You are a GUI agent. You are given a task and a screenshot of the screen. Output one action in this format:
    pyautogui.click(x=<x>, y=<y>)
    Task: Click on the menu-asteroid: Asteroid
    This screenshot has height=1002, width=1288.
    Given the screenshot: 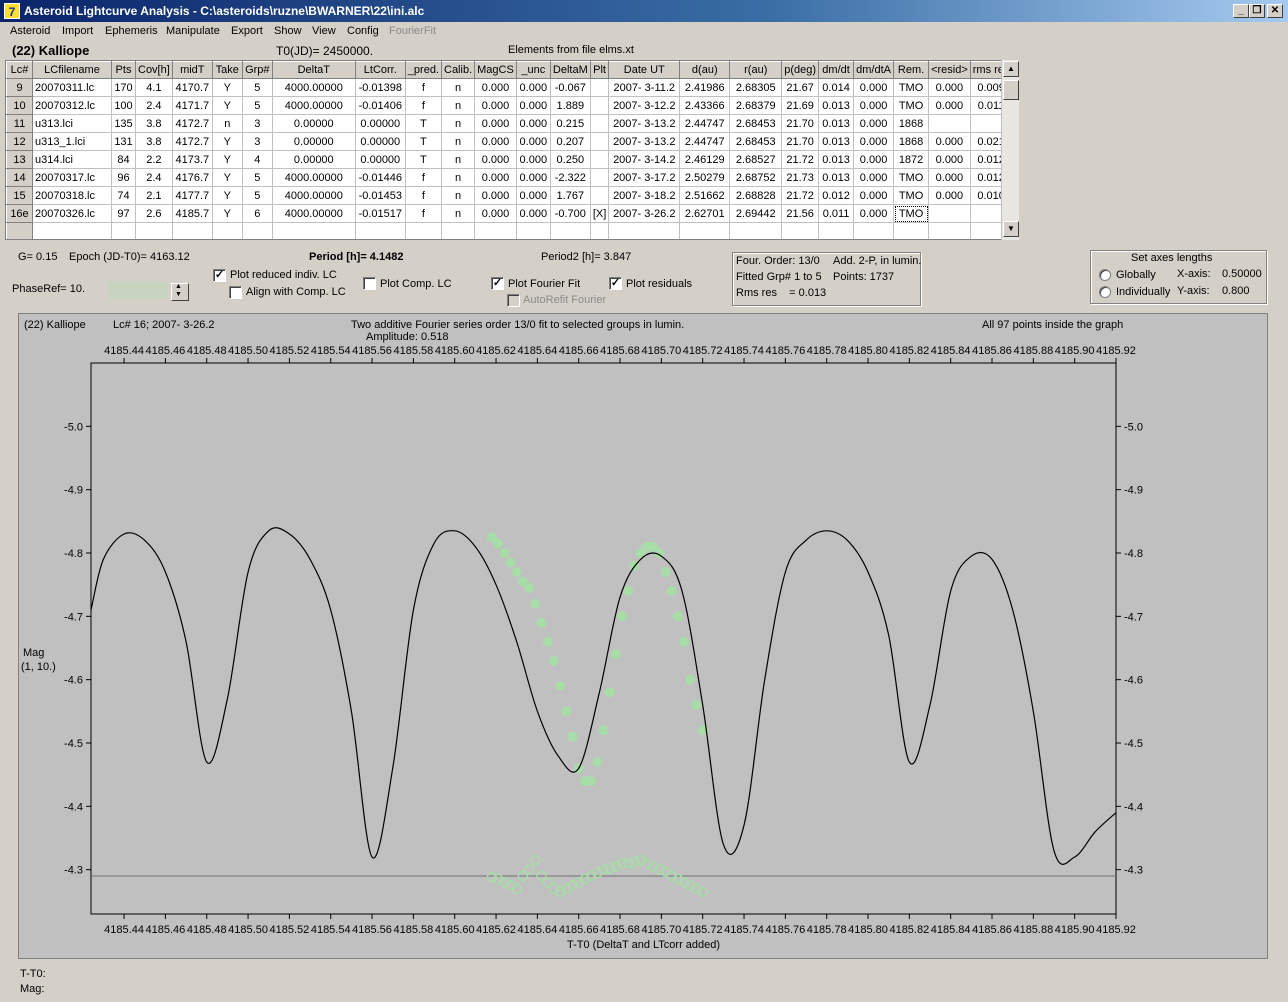 What is the action you would take?
    pyautogui.click(x=30, y=31)
    